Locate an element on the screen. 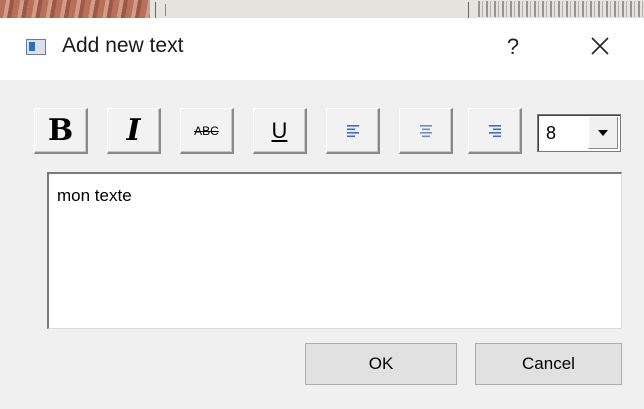  font-size-value: 8 is located at coordinates (551, 133).